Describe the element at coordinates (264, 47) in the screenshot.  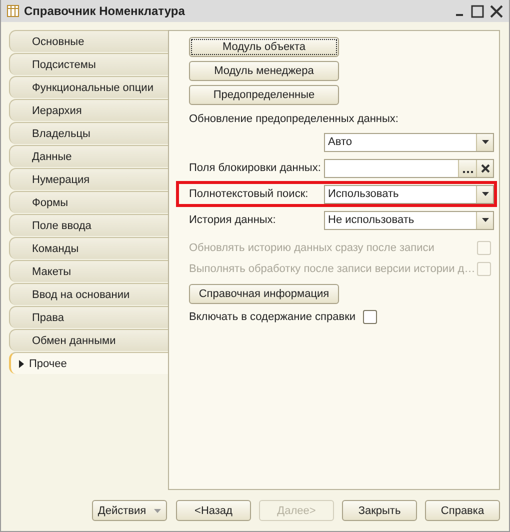
I see `button: Модуль объекта` at that location.